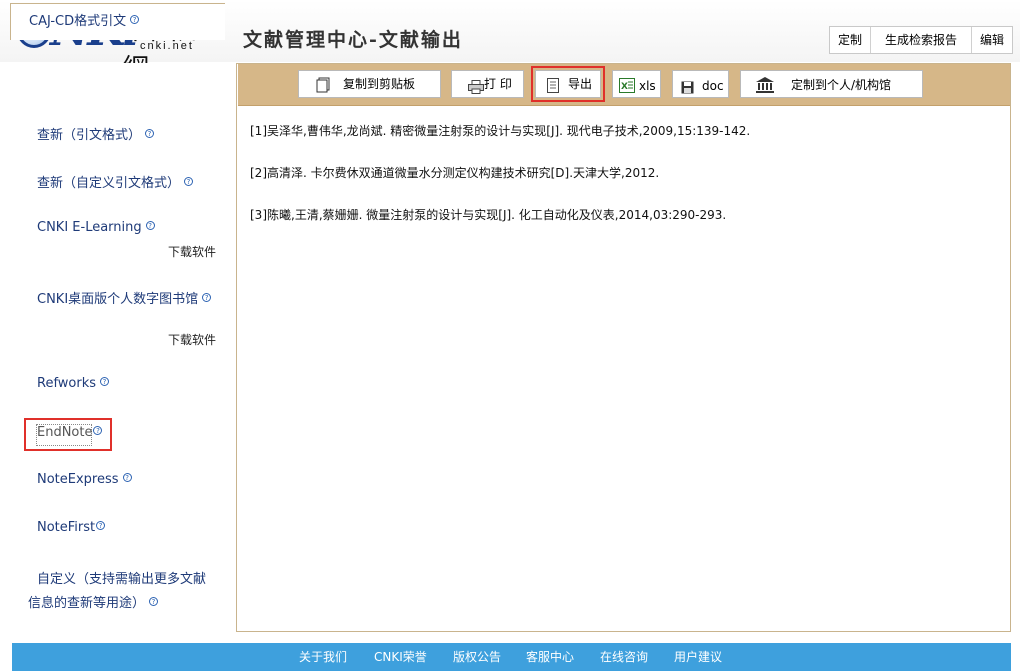  I want to click on sidebar-item-label: CNKI E-Learning, so click(89, 227).